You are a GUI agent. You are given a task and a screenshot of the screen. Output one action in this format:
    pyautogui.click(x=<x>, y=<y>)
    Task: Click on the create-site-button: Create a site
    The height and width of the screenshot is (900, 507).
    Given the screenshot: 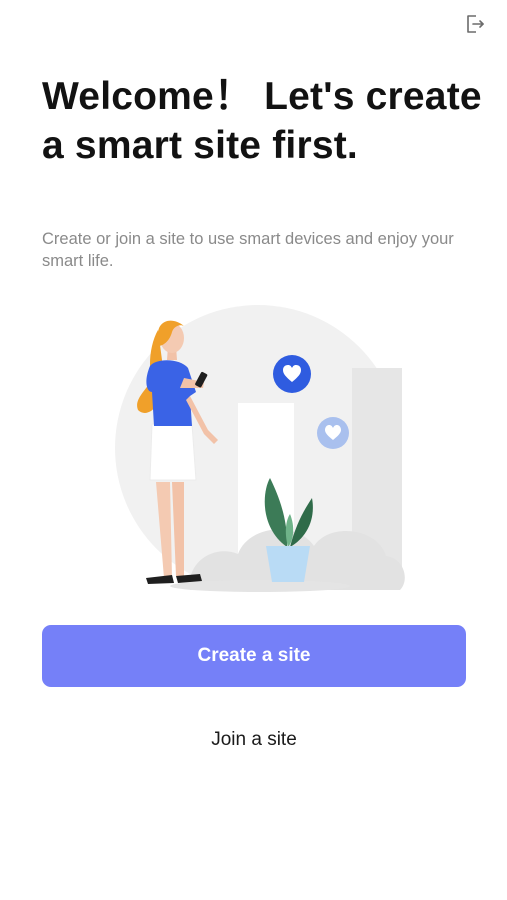 What is the action you would take?
    pyautogui.click(x=254, y=656)
    